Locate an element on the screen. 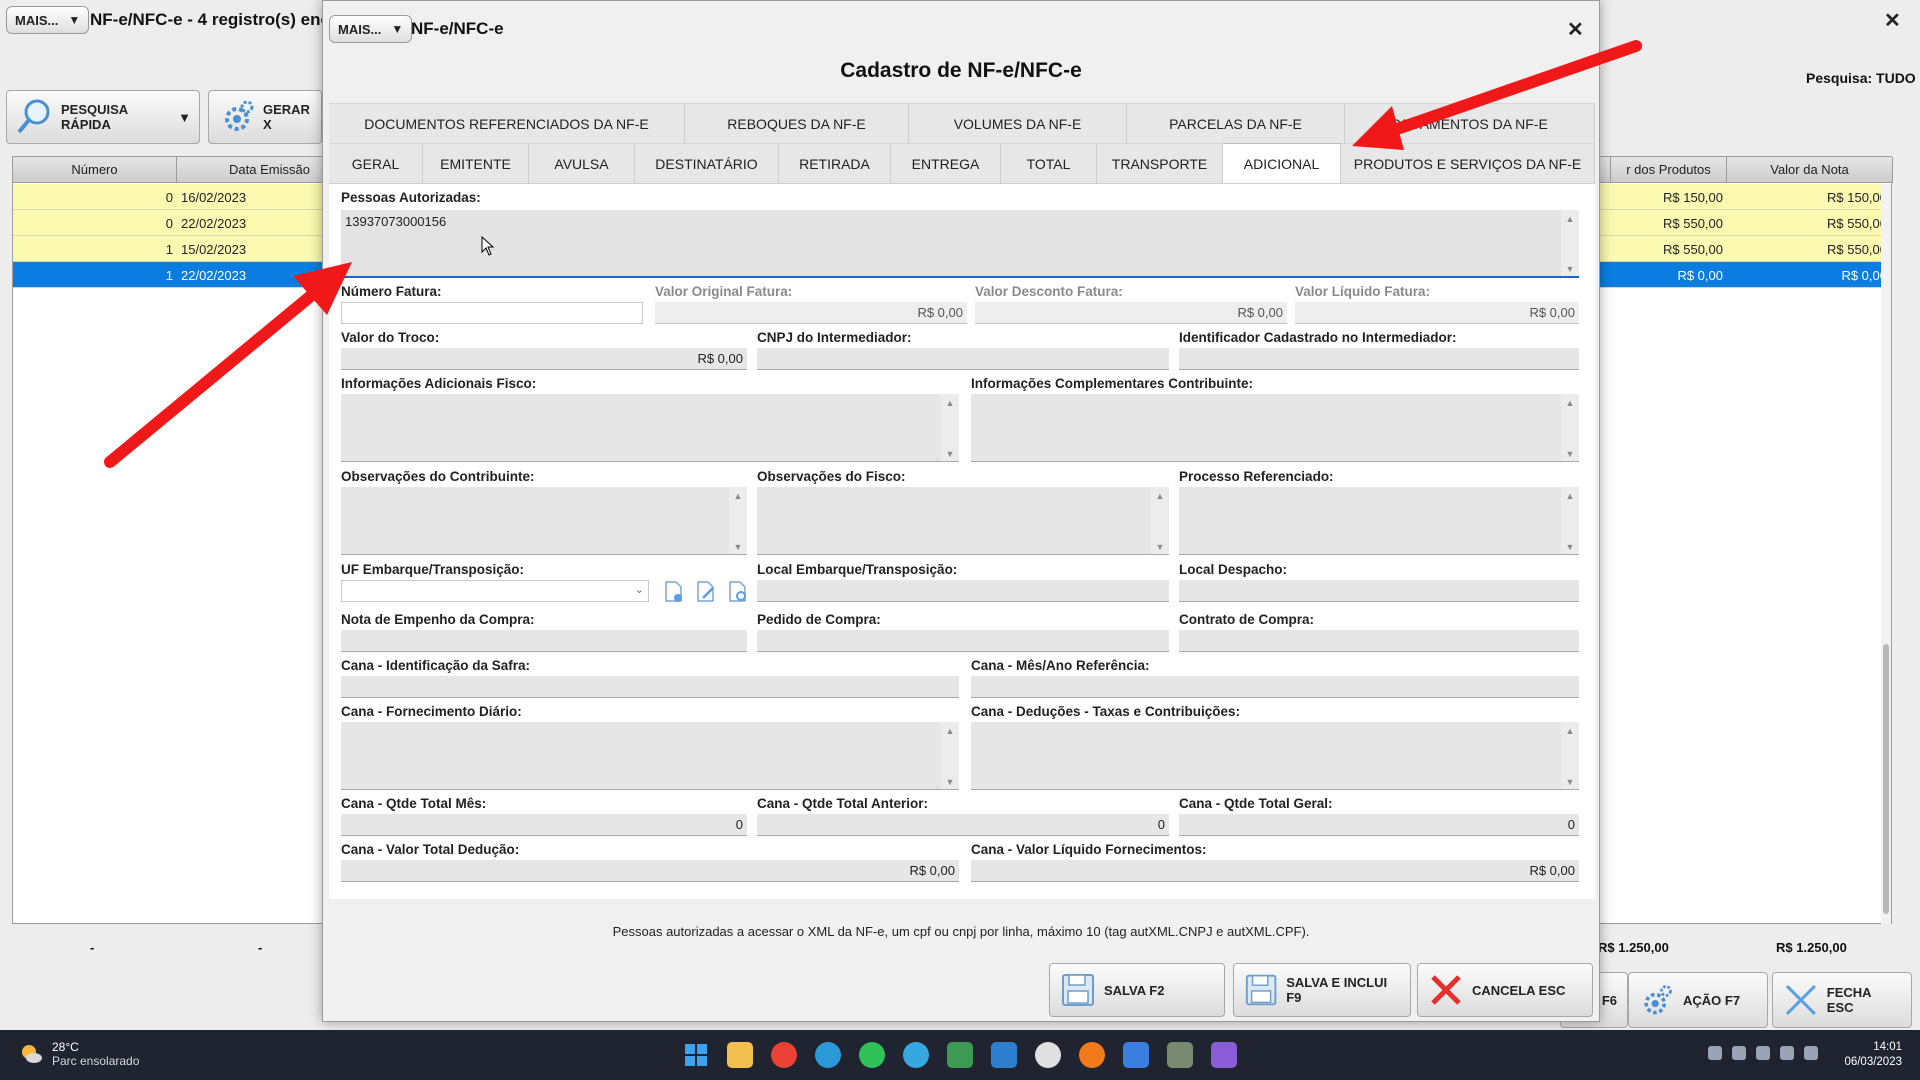 The width and height of the screenshot is (1920, 1080). usb-icon is located at coordinates (1715, 1053).